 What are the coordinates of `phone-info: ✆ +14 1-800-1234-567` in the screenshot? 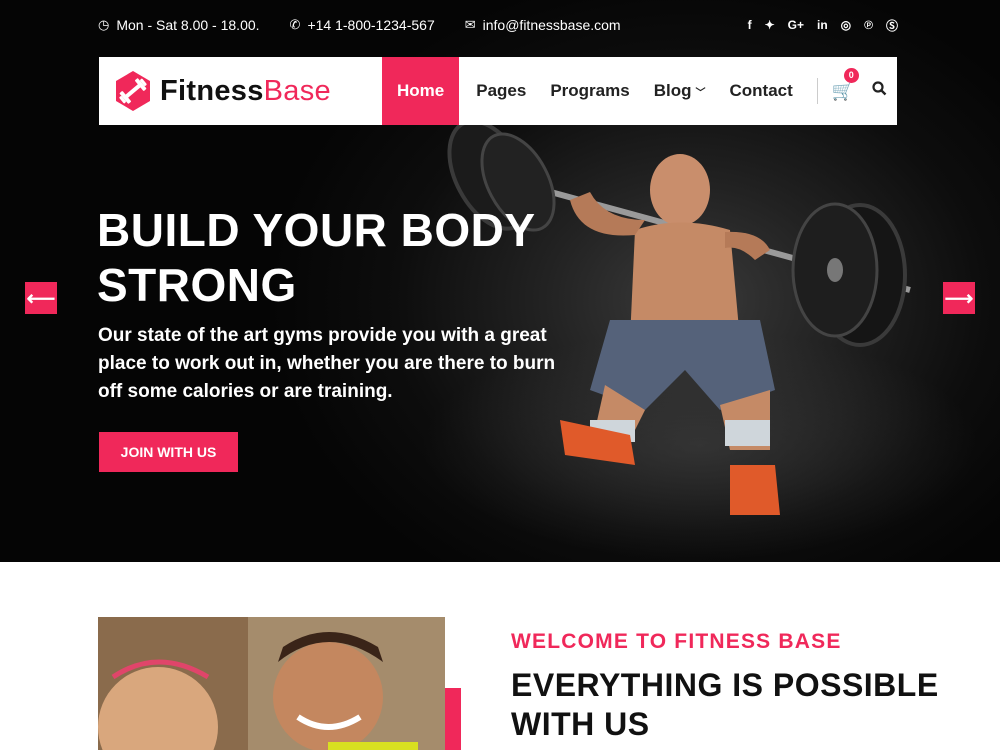 It's located at (362, 25).